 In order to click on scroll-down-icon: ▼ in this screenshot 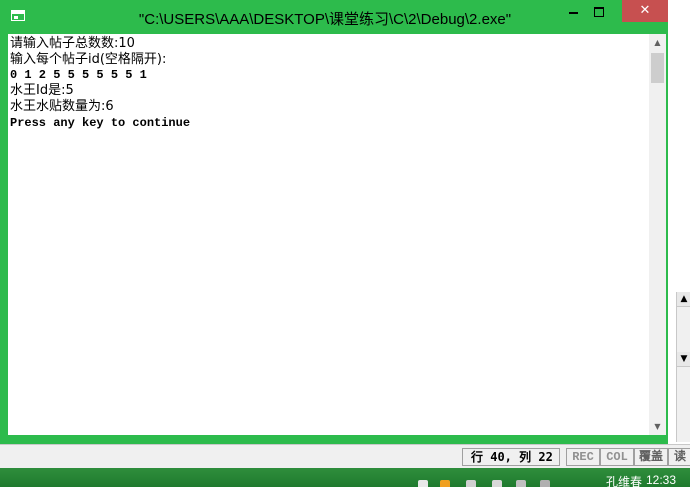, I will do `click(657, 426)`.